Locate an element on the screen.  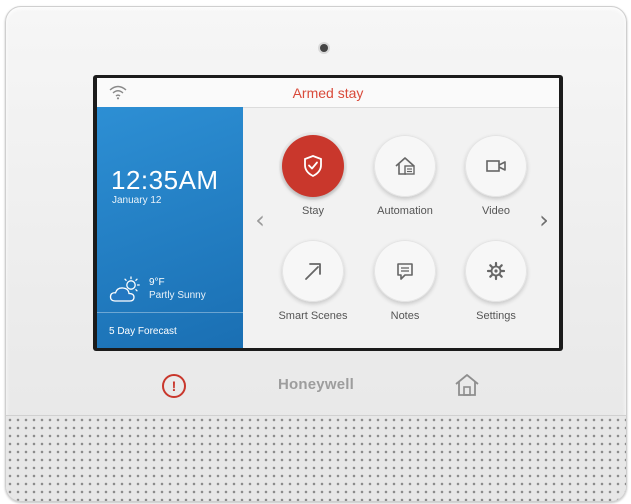
clock-time: 12:35AM is located at coordinates (165, 180).